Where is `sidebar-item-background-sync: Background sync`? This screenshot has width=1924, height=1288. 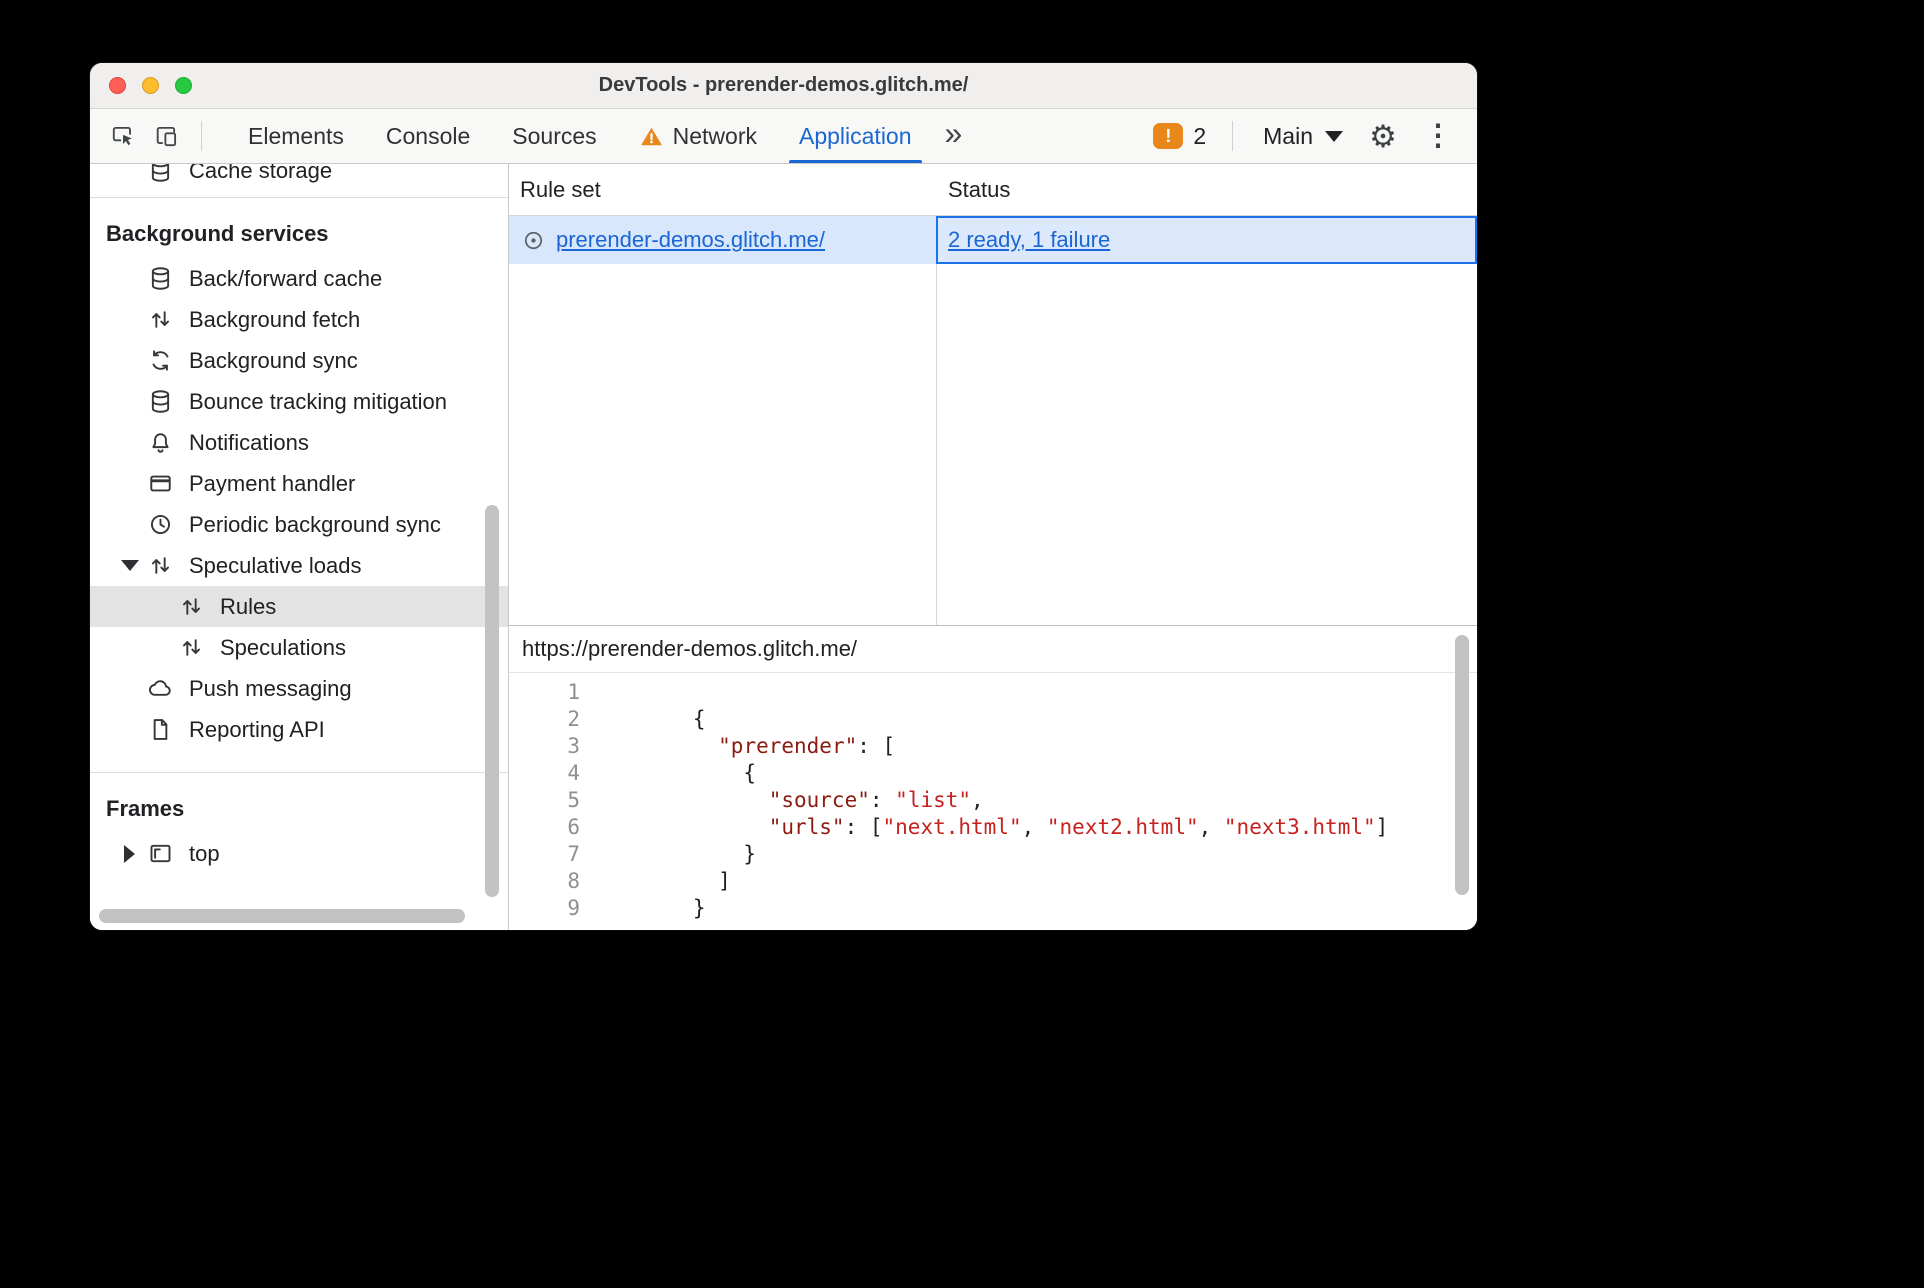 sidebar-item-background-sync: Background sync is located at coordinates (299, 360).